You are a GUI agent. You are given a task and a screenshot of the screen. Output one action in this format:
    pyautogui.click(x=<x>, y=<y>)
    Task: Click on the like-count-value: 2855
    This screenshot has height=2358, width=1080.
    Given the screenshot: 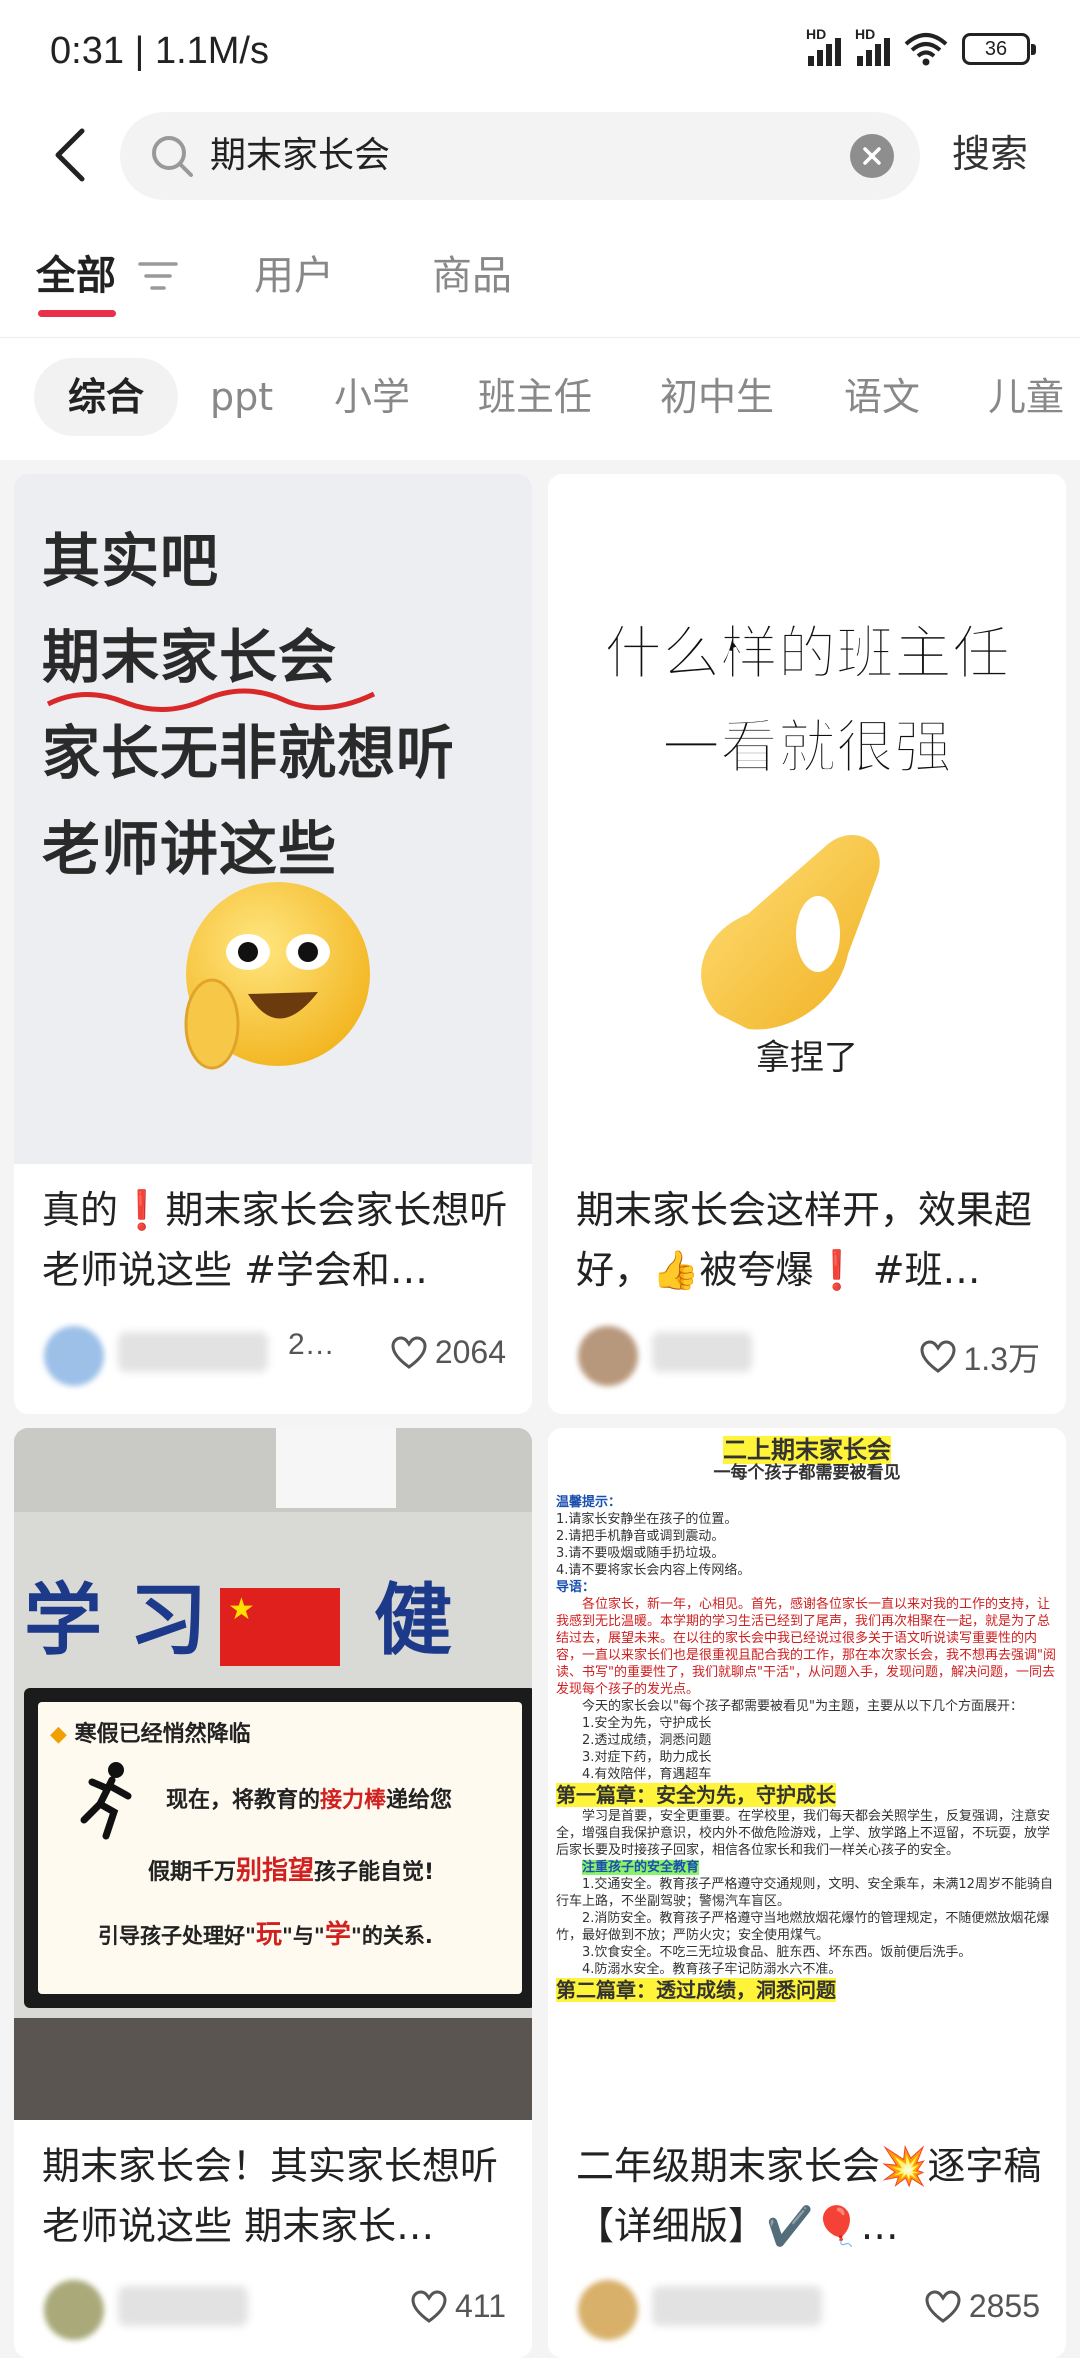 What is the action you would take?
    pyautogui.click(x=1004, y=2306)
    